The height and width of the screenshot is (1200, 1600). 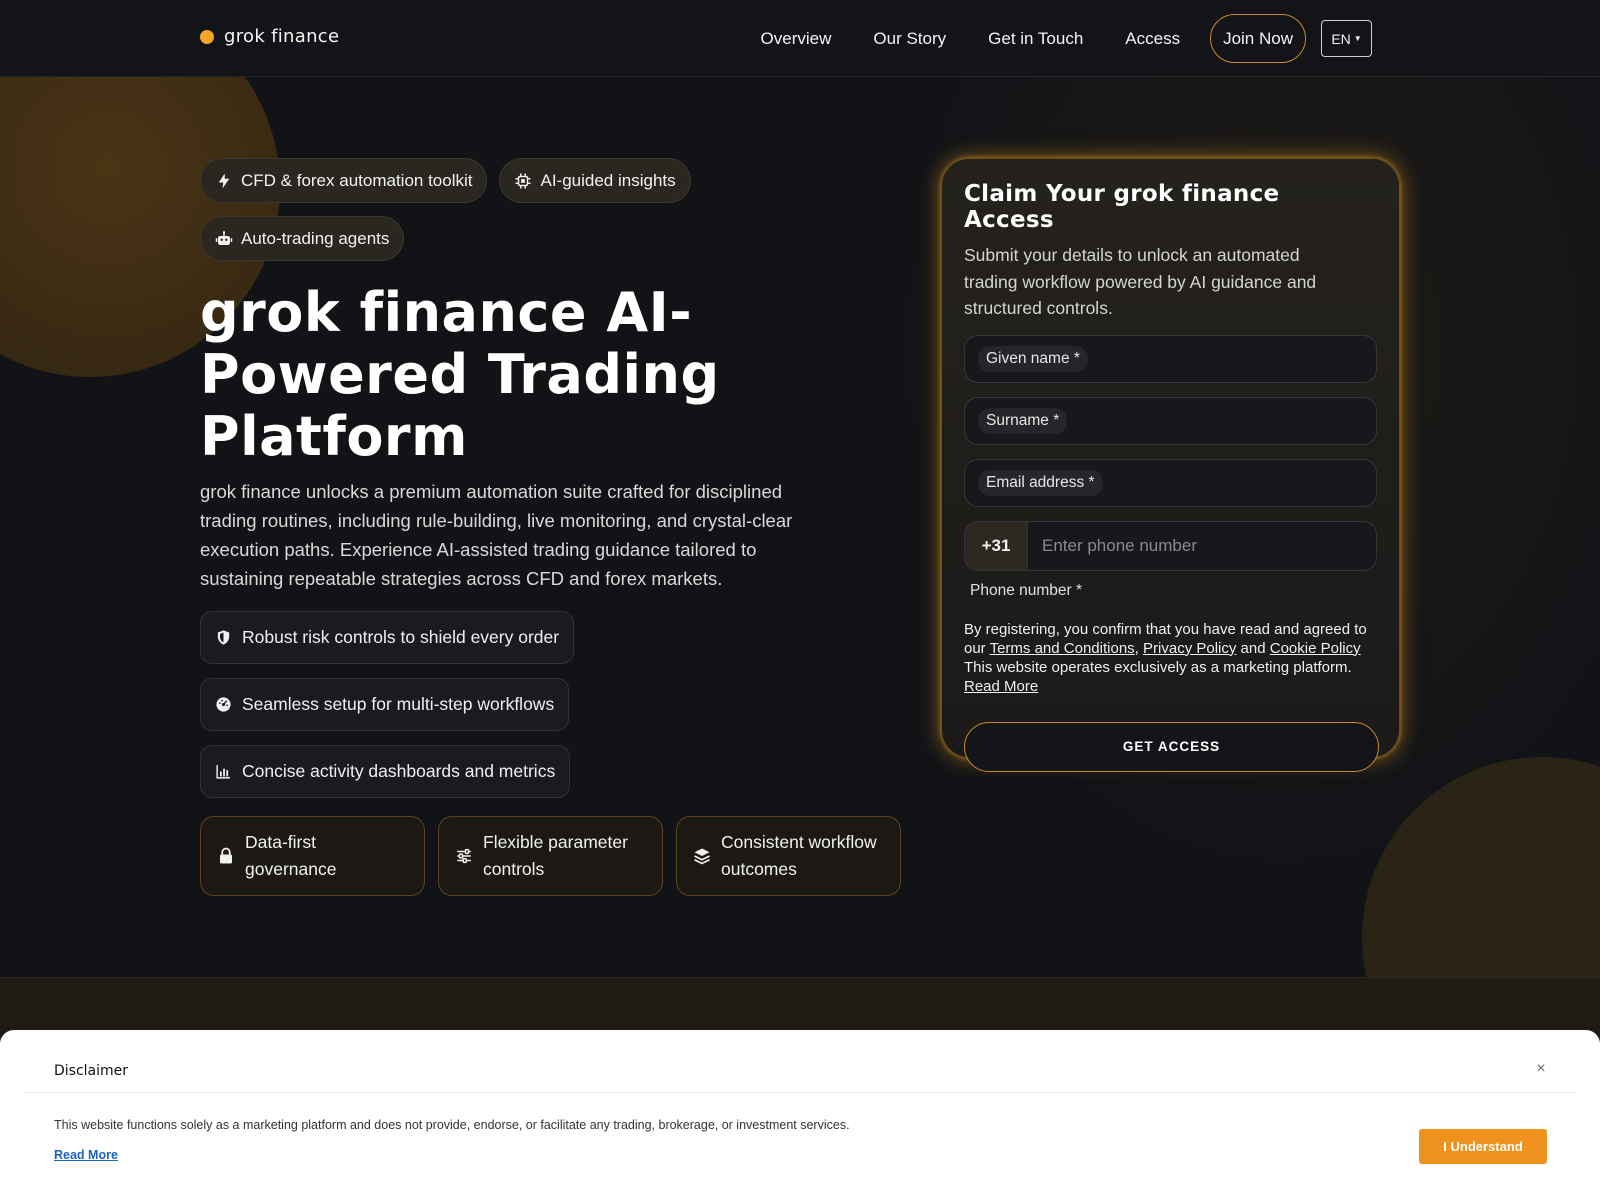 I want to click on phone-field: +31, so click(x=1170, y=545).